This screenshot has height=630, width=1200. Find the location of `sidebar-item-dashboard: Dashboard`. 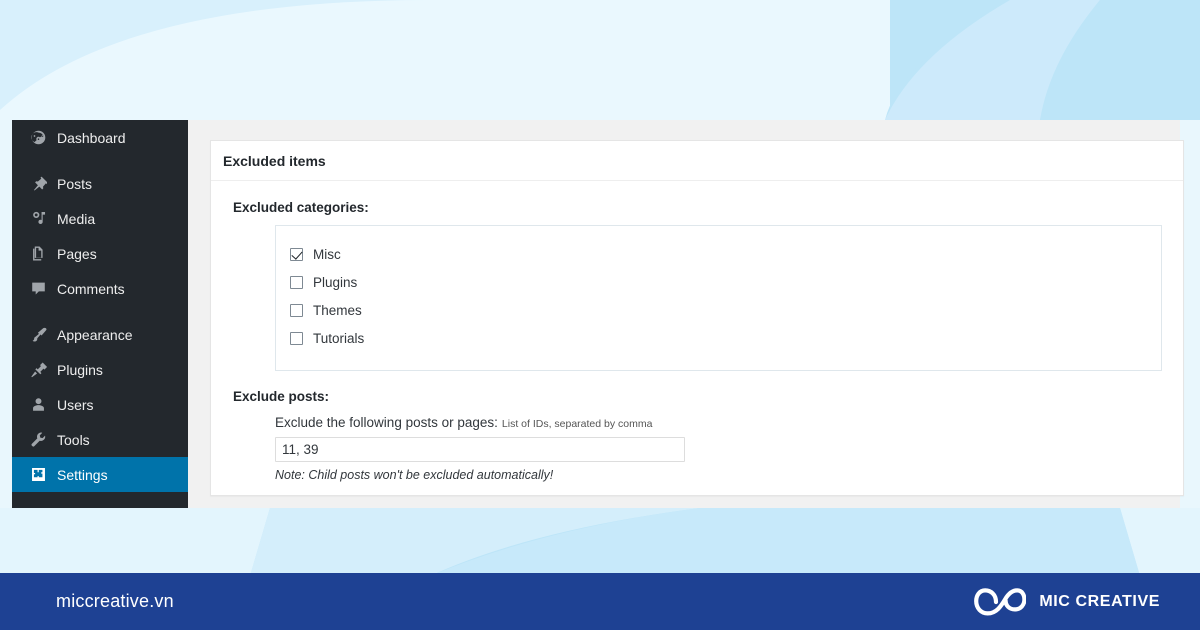

sidebar-item-dashboard: Dashboard is located at coordinates (100, 137).